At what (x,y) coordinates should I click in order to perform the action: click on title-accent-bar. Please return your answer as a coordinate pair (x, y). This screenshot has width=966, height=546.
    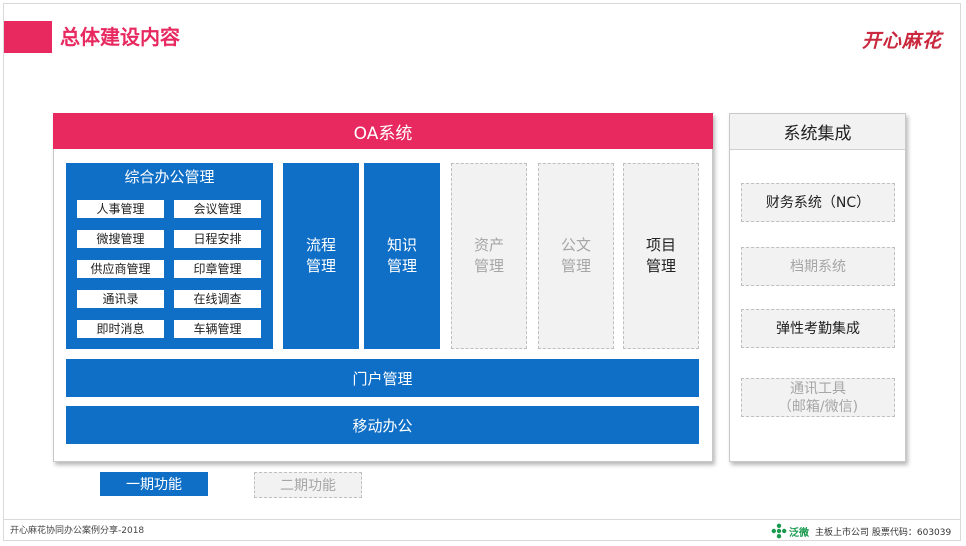
    Looking at the image, I should click on (28, 37).